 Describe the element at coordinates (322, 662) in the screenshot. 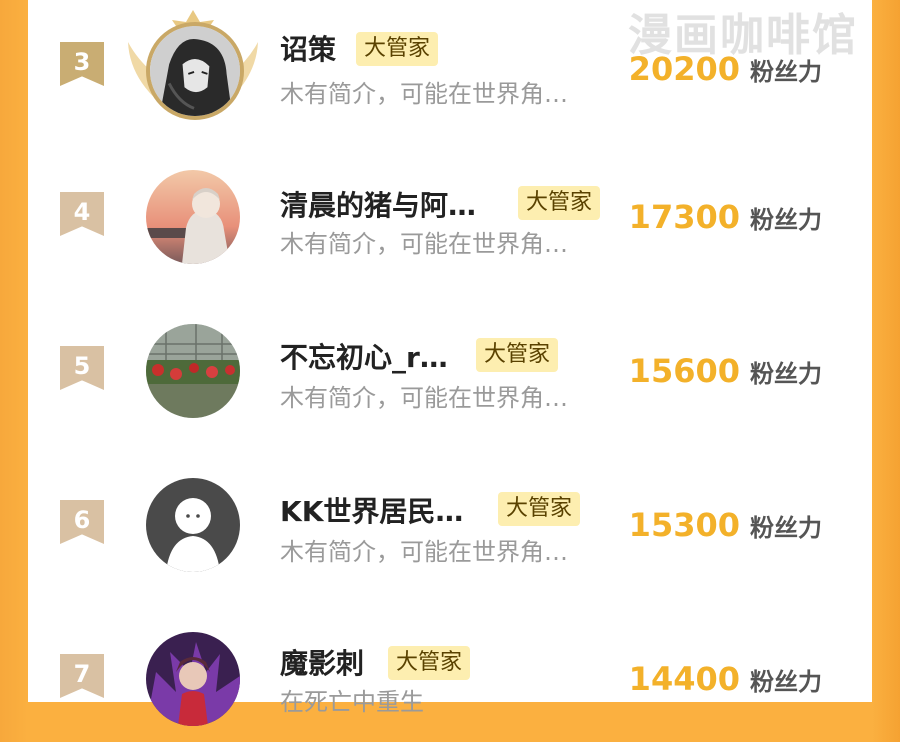

I see `user-name: 魔影刺` at that location.